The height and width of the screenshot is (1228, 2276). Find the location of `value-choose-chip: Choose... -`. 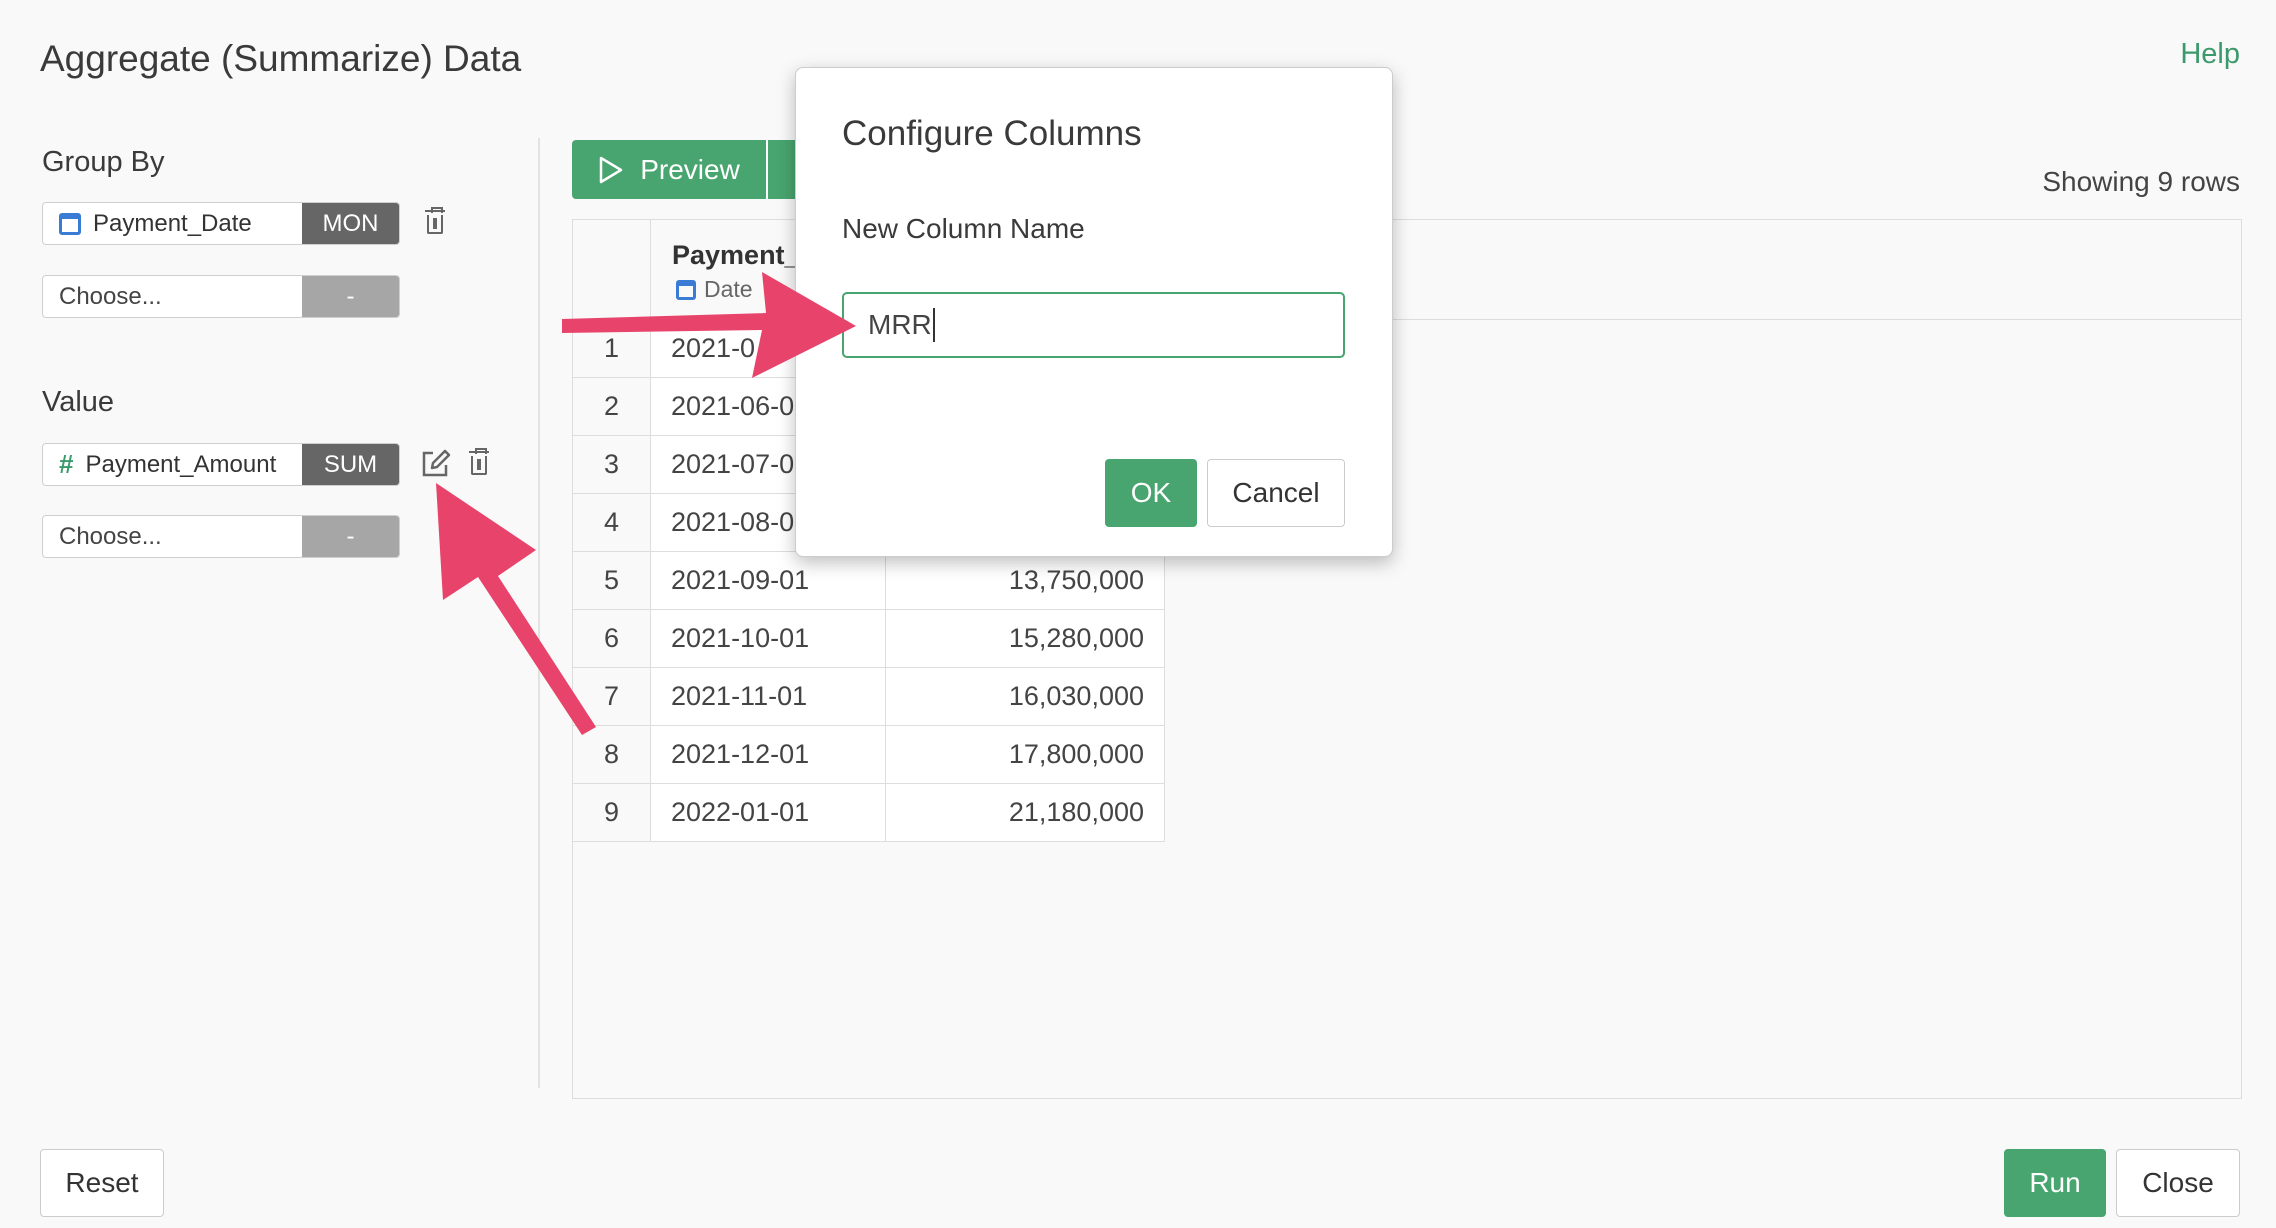

value-choose-chip: Choose... - is located at coordinates (221, 536).